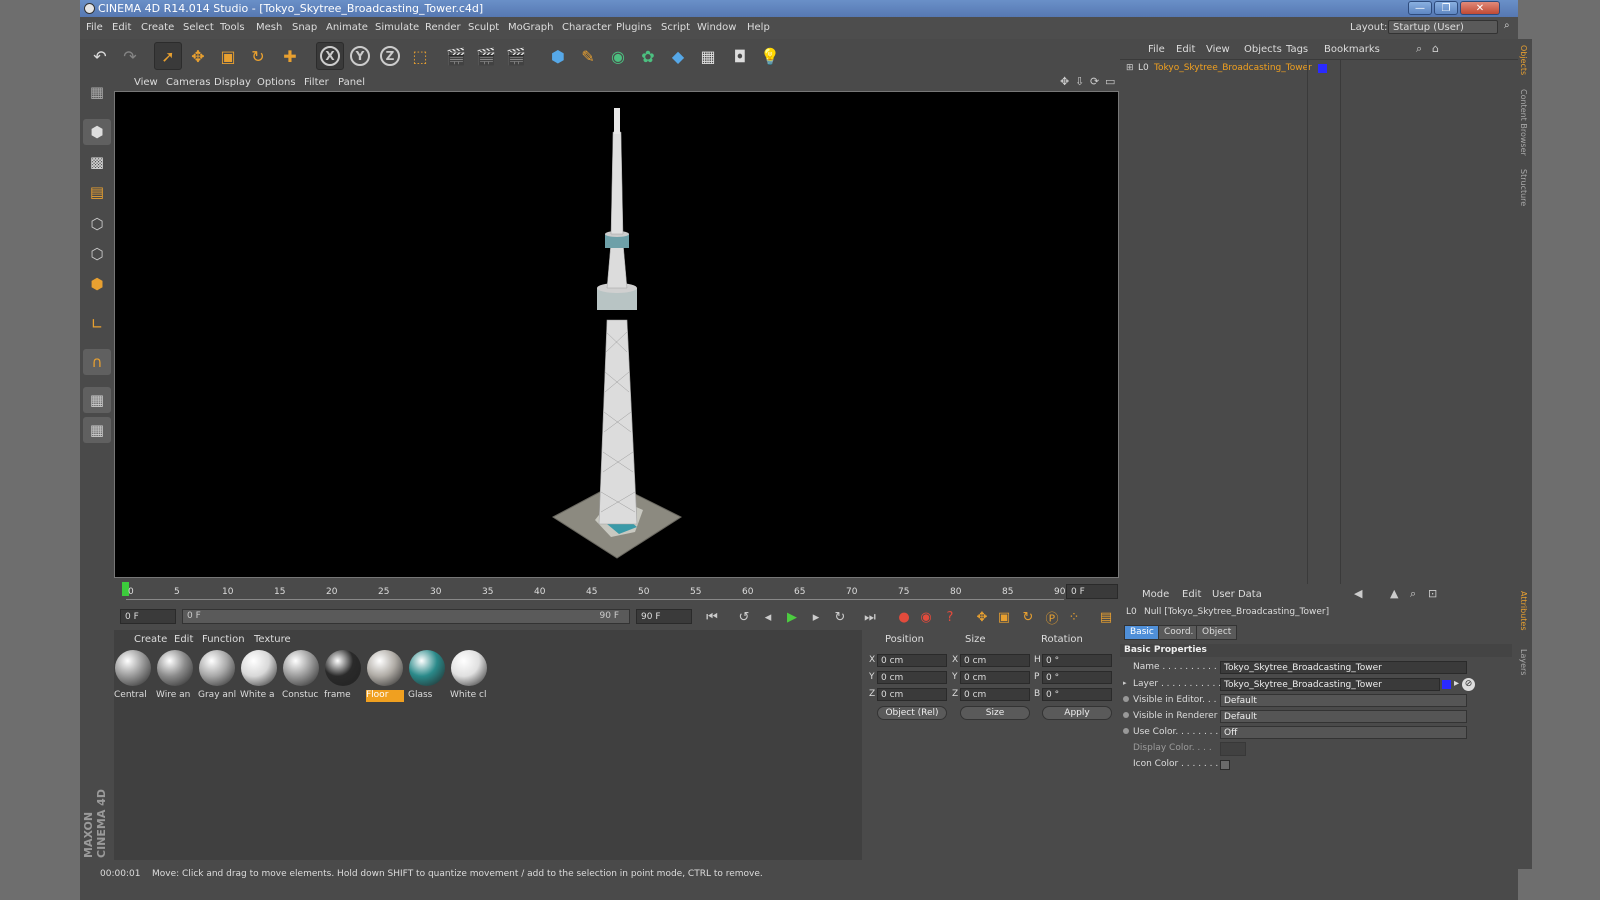 This screenshot has height=900, width=1600. I want to click on subdivision-surface-icon: ◉, so click(618, 56).